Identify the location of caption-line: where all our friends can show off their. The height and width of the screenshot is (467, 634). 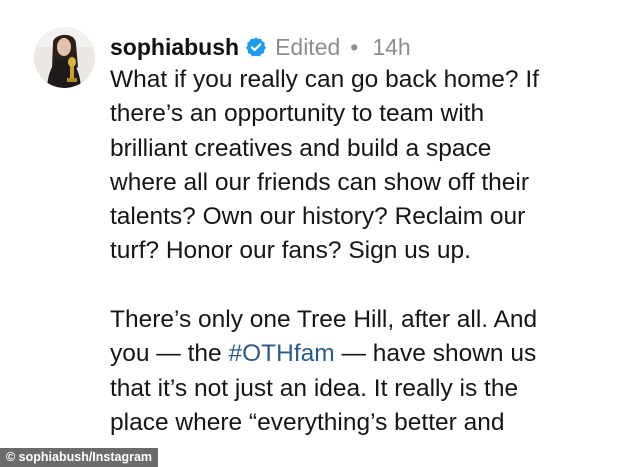
(319, 182).